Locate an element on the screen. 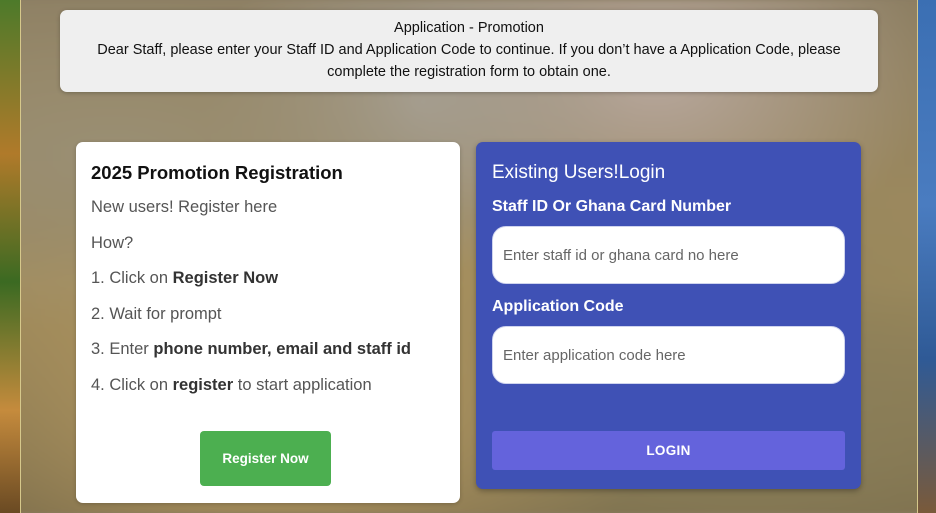 The width and height of the screenshot is (936, 513). registration-how: How? is located at coordinates (112, 242).